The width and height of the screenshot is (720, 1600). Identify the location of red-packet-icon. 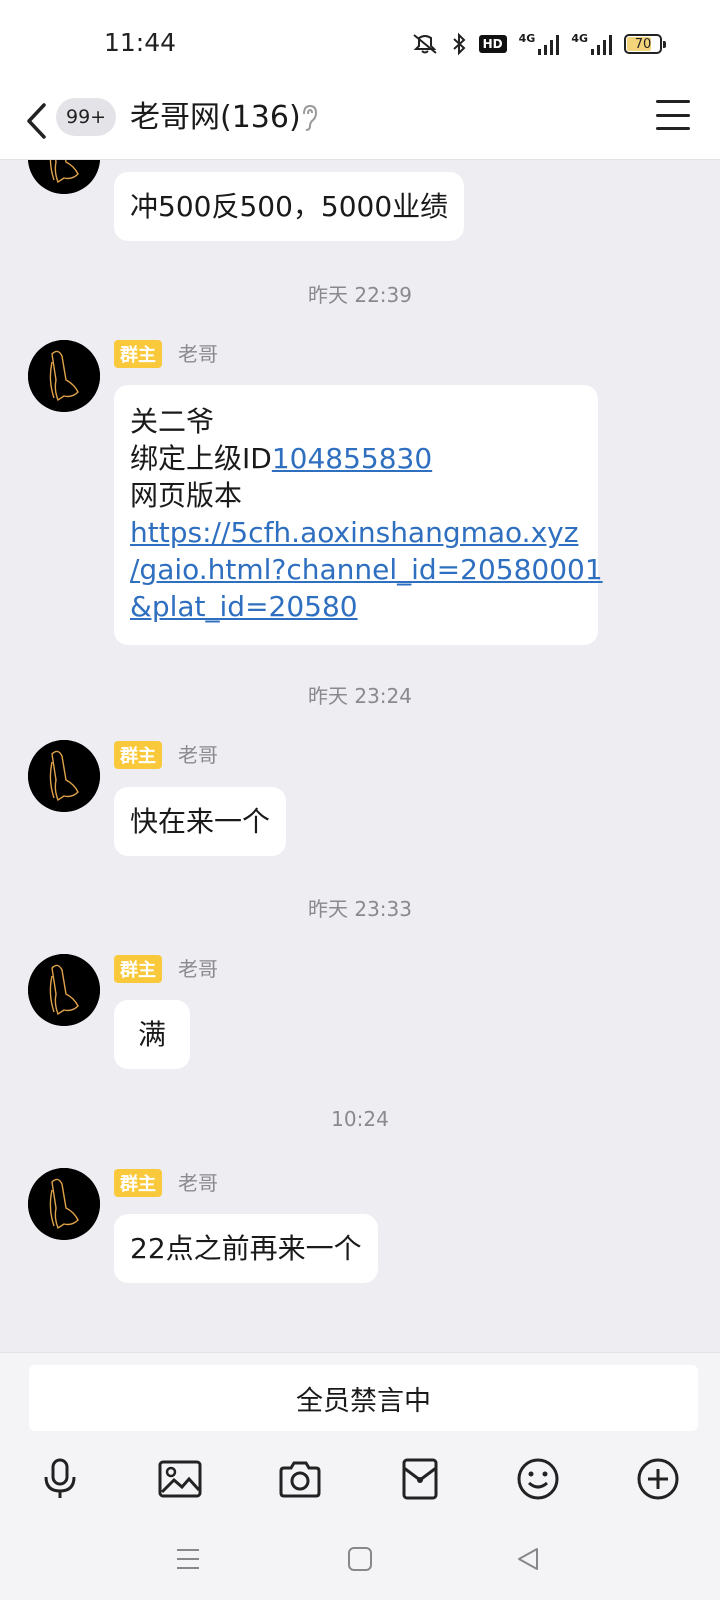
(420, 1479).